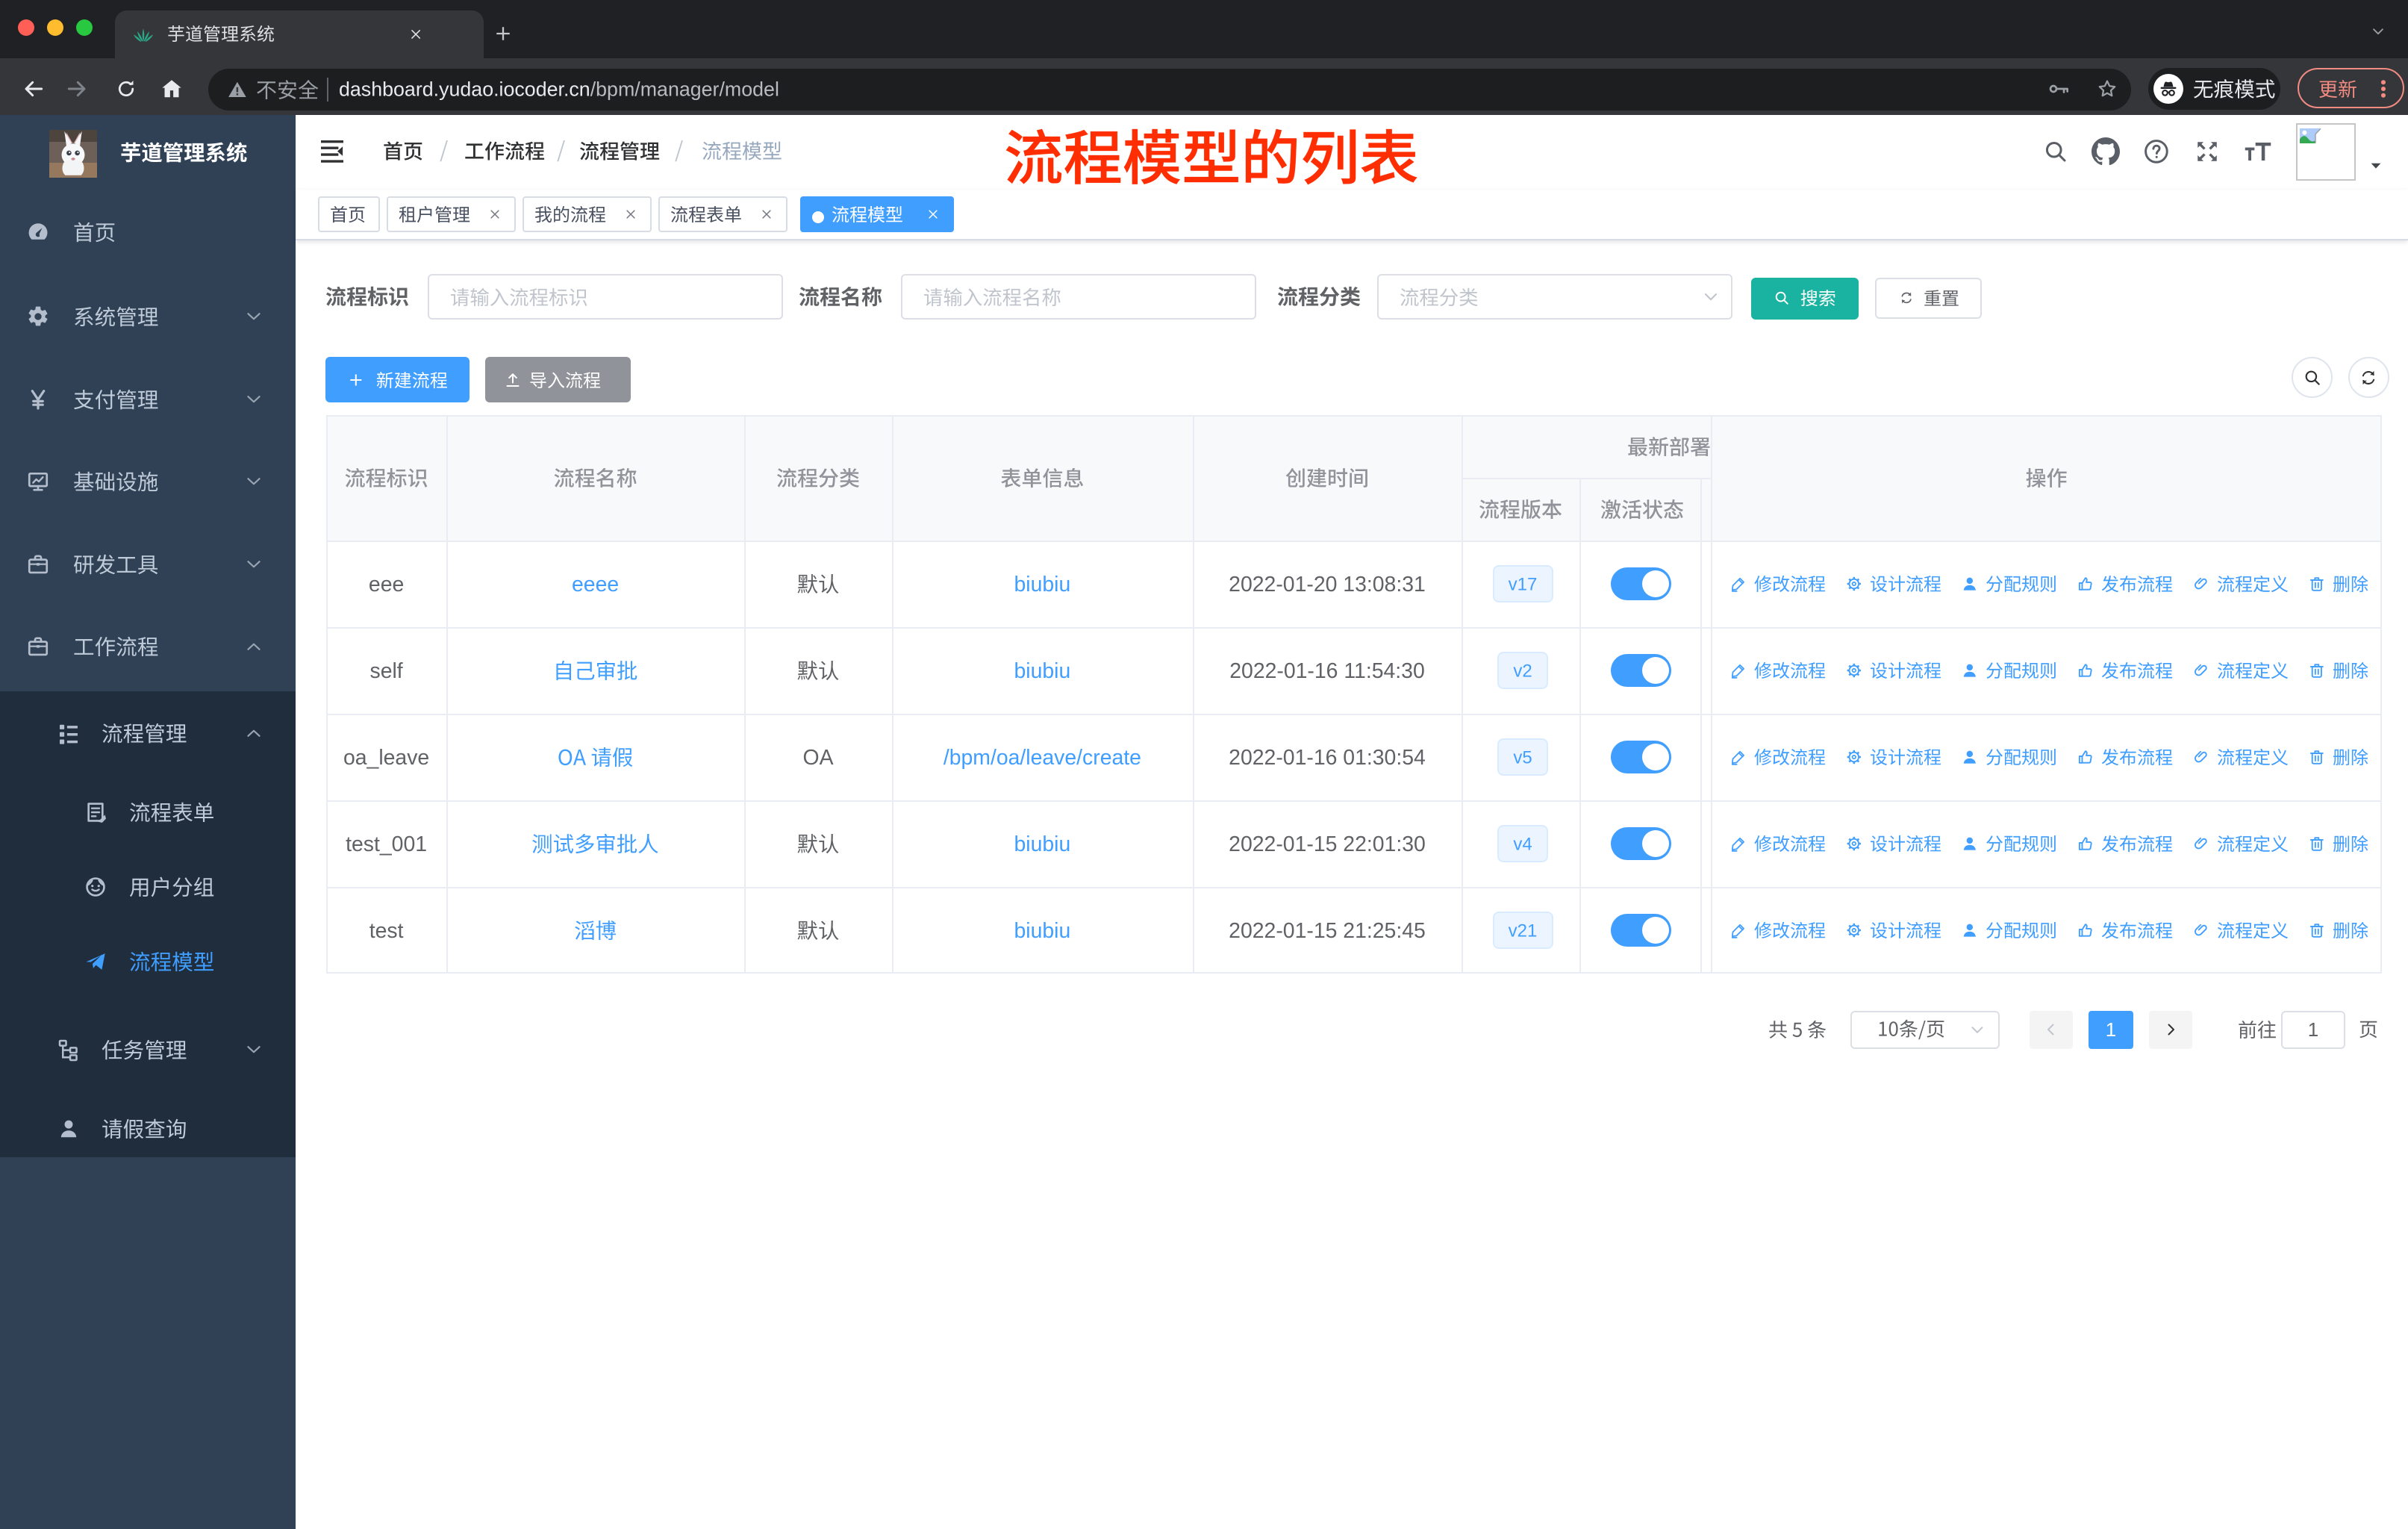 The image size is (2408, 1529). Describe the element at coordinates (1327, 931) in the screenshot. I see `svg-text: 2022-01-15 21:25:45` at that location.